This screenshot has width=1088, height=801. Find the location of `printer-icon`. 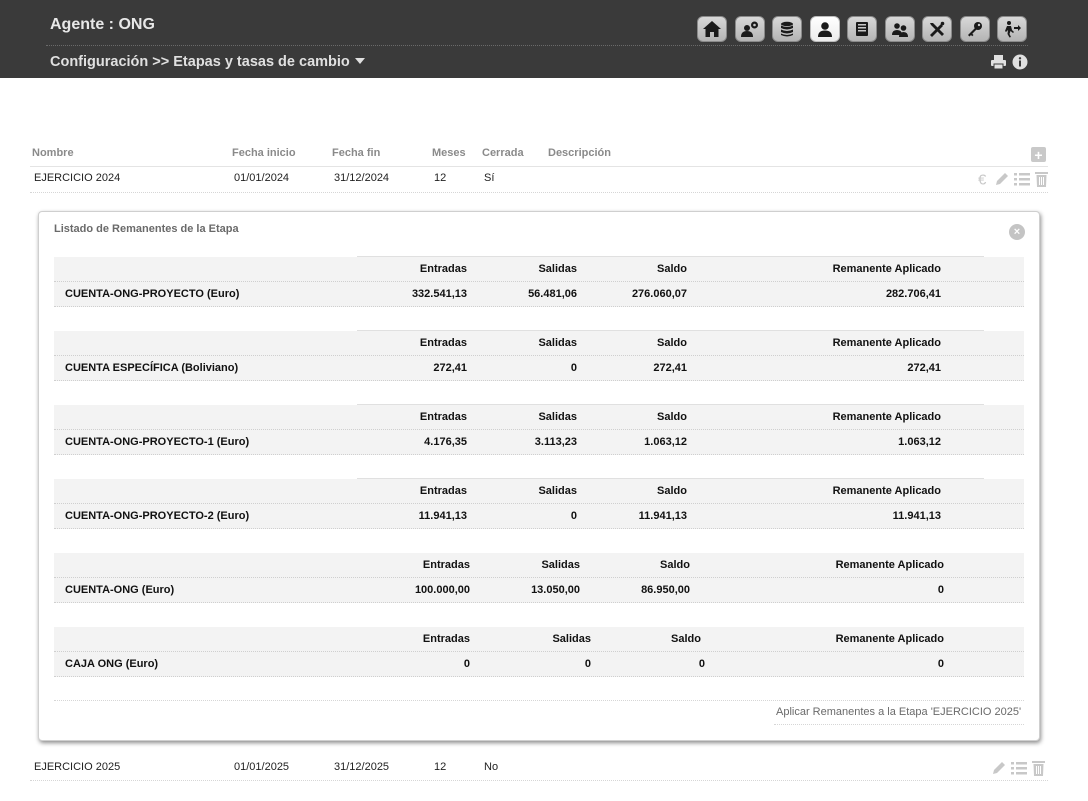

printer-icon is located at coordinates (998, 62).